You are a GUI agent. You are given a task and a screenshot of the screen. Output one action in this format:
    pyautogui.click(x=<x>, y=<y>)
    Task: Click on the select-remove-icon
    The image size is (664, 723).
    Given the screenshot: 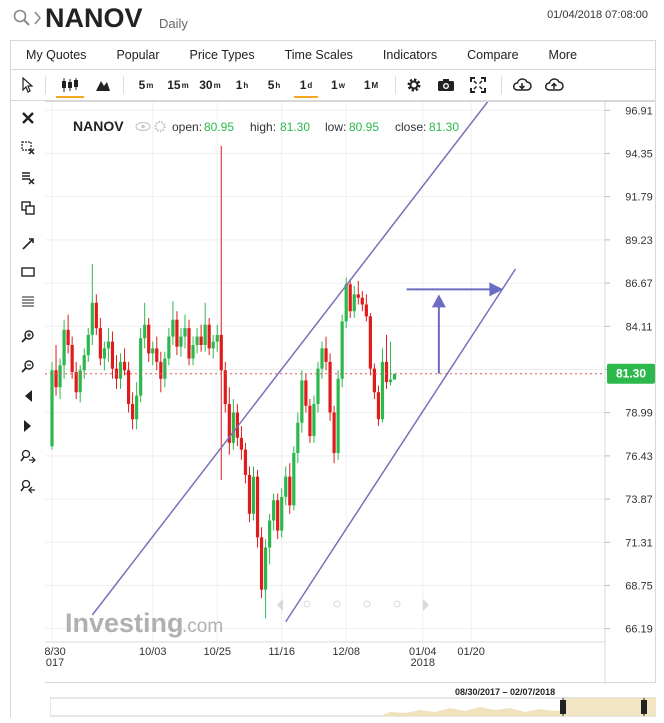 What is the action you would take?
    pyautogui.click(x=28, y=148)
    